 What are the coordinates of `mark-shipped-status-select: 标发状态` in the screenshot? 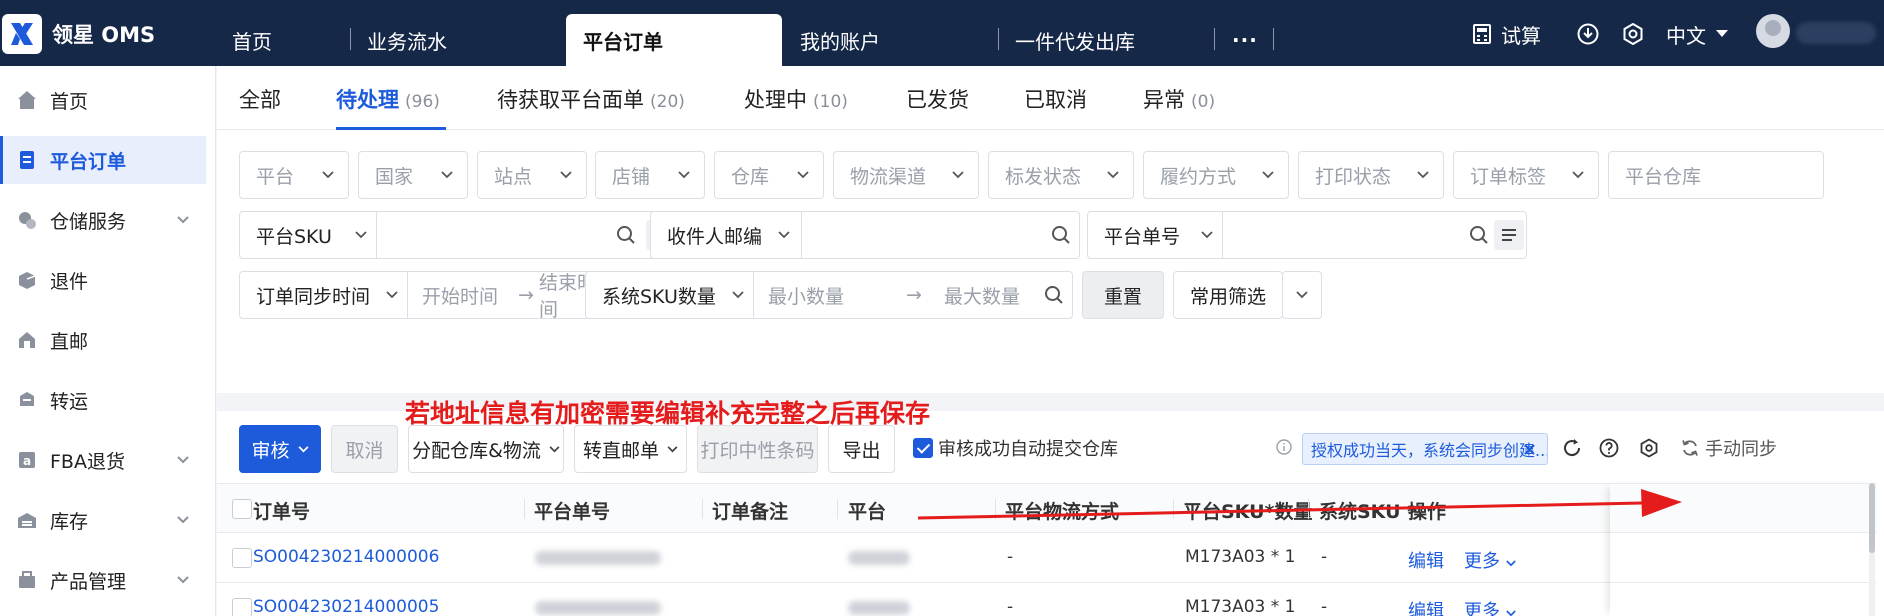 It's located at (1061, 175).